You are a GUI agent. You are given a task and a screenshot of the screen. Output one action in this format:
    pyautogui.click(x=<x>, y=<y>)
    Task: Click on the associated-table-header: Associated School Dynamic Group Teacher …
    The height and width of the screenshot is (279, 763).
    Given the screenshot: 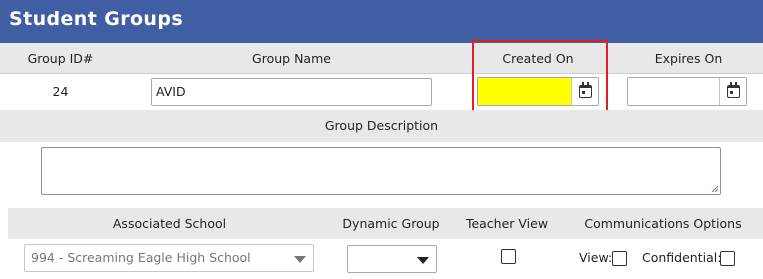 What is the action you would take?
    pyautogui.click(x=385, y=223)
    